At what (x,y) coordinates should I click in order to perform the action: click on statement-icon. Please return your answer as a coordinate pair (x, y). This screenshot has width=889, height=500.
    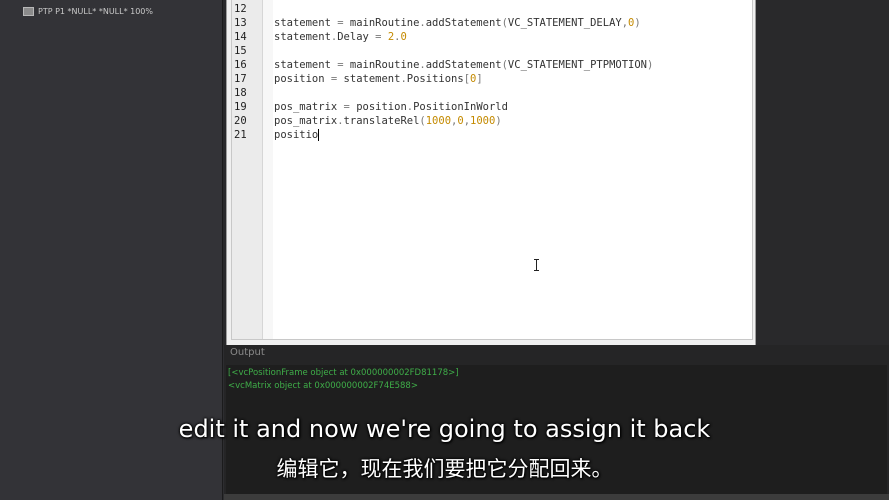
    Looking at the image, I should click on (28, 11).